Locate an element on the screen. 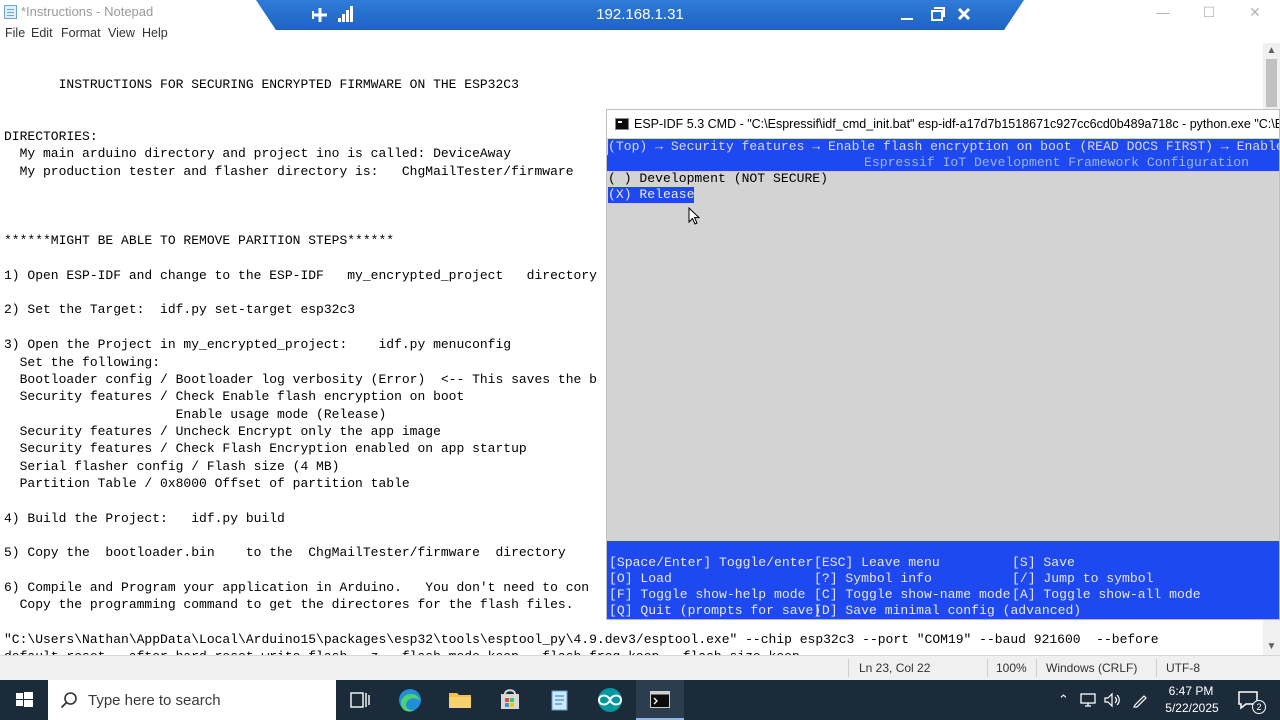 The width and height of the screenshot is (1280, 720). help-jump-symbol: [/] Jump to symbol is located at coordinates (1083, 578).